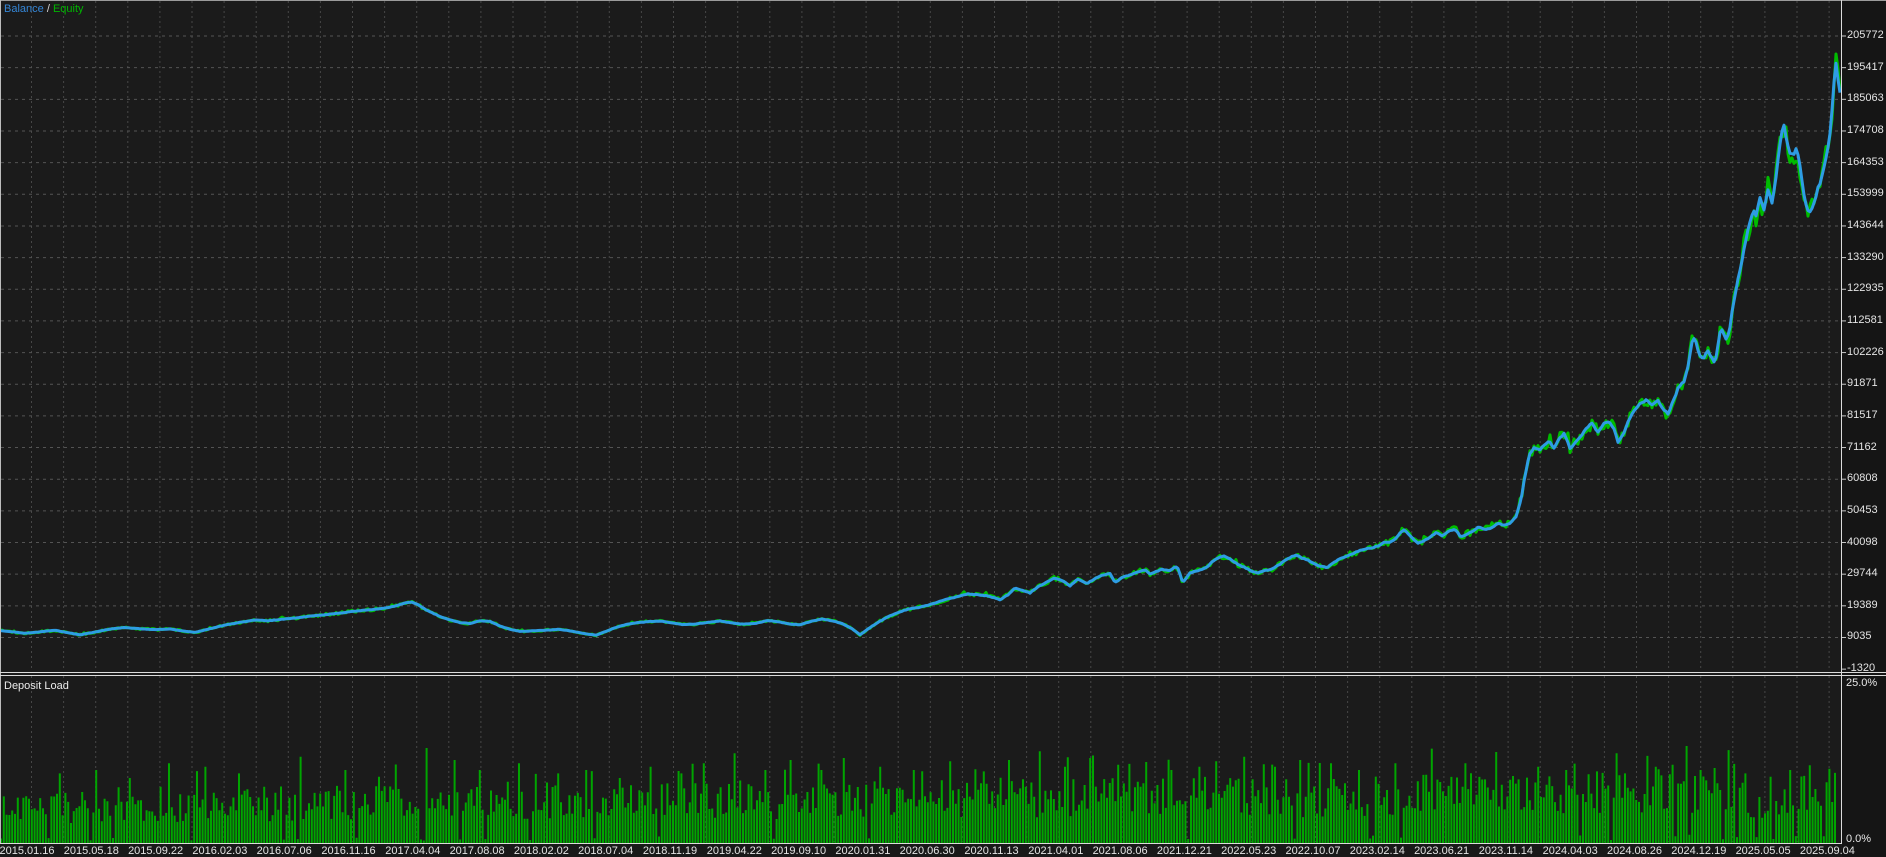  I want to click on chart-legend: Balance / Equity, so click(44, 9).